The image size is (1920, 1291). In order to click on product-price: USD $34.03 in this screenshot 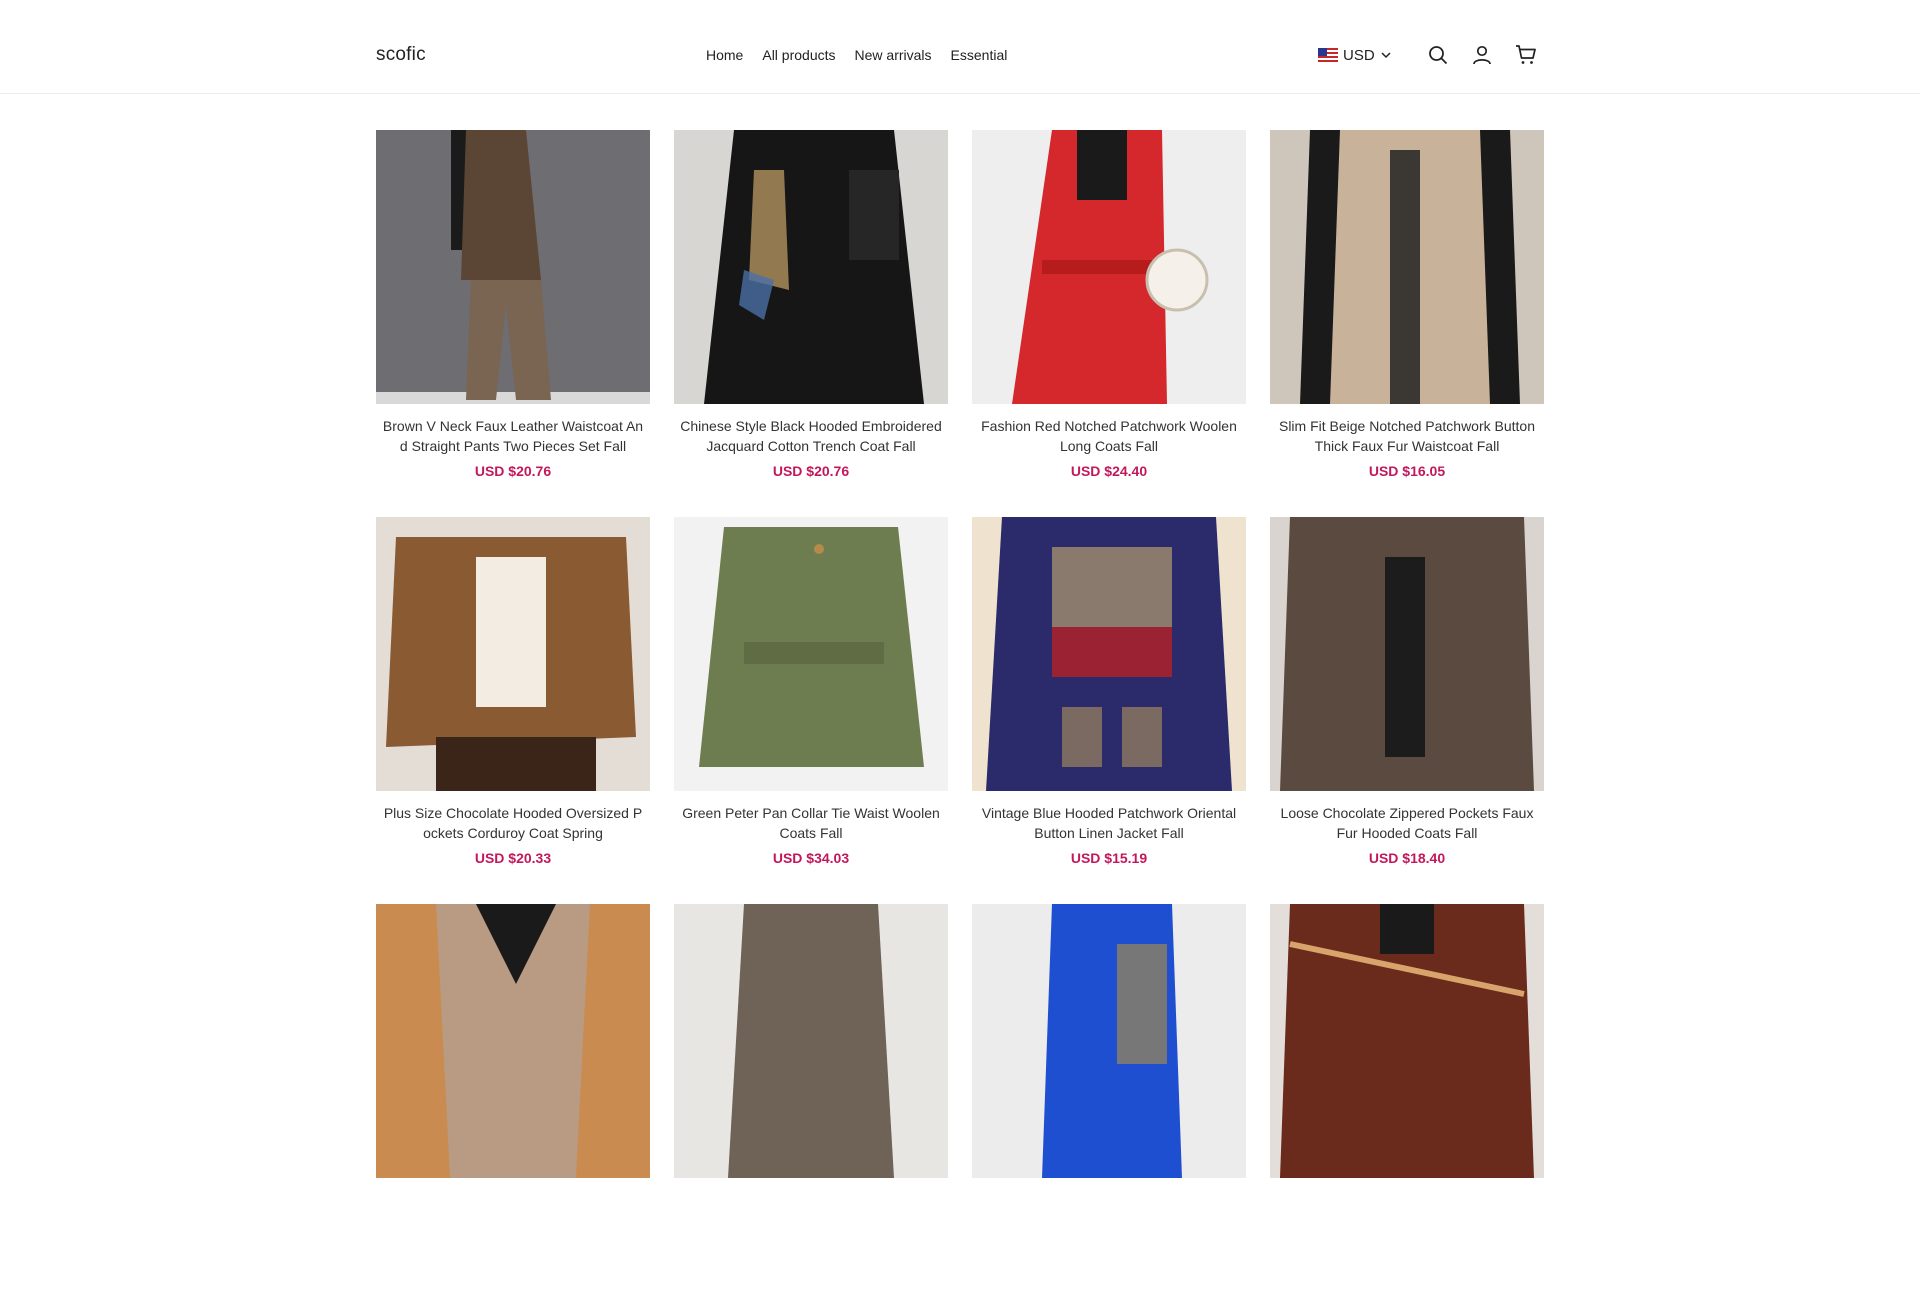, I will do `click(811, 858)`.